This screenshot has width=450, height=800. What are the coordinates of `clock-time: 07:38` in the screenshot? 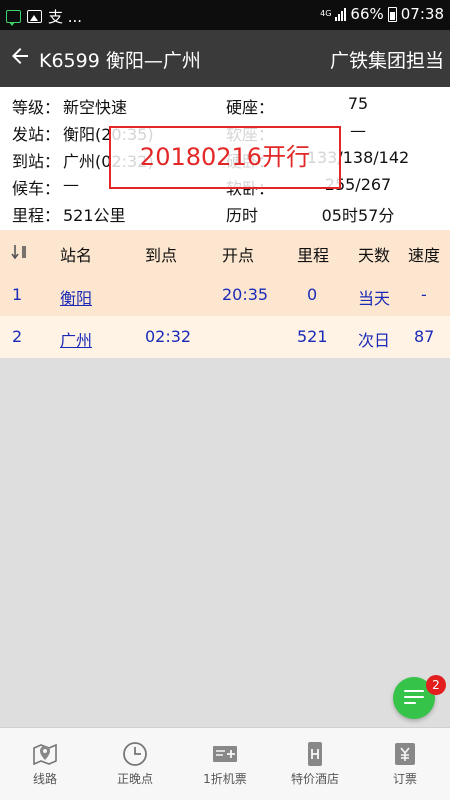 It's located at (422, 14).